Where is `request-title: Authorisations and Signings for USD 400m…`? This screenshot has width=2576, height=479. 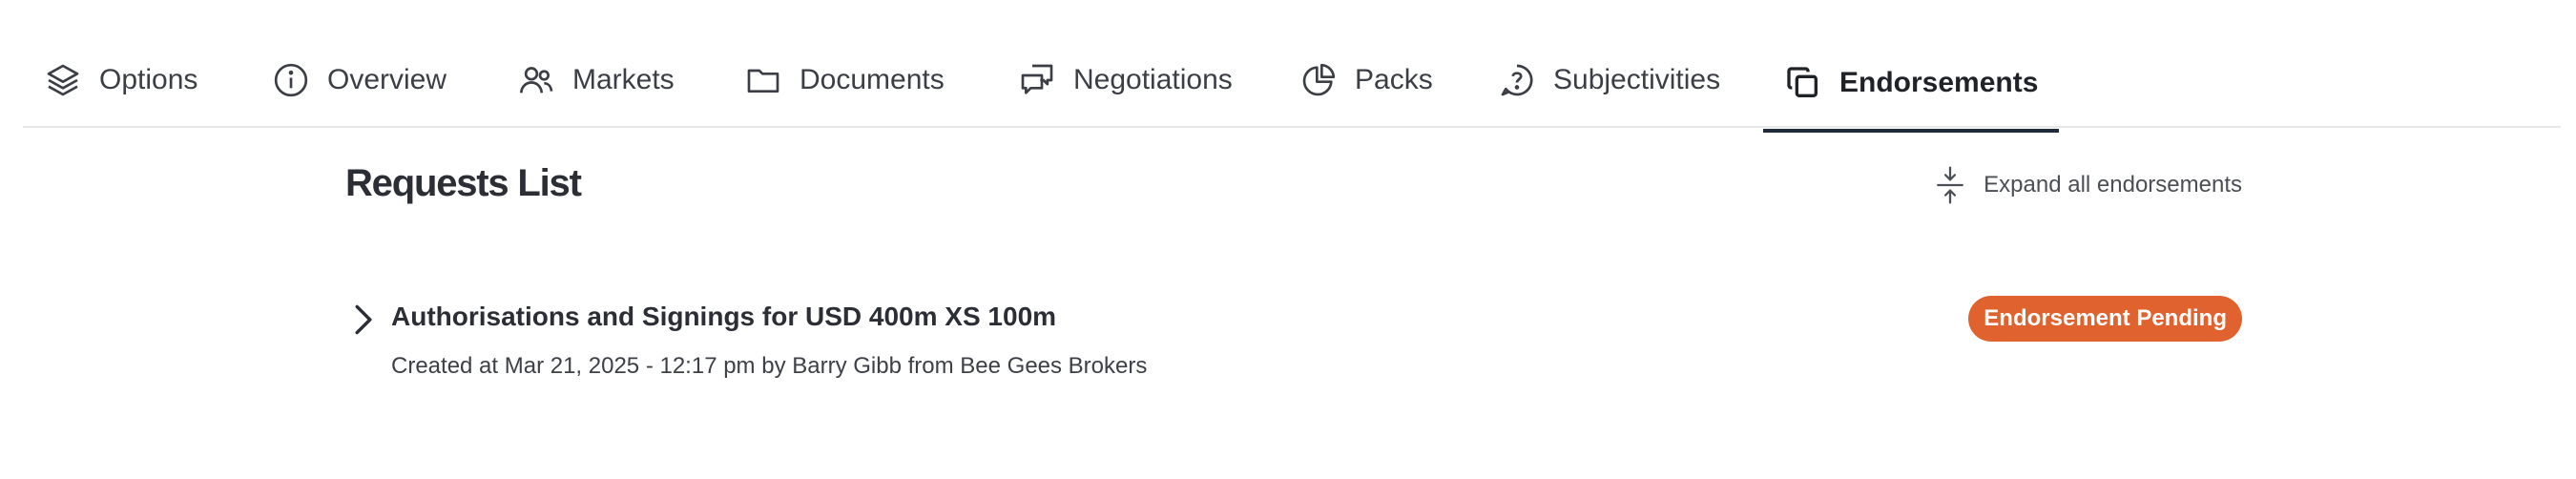
request-title: Authorisations and Signings for USD 400m… is located at coordinates (724, 316).